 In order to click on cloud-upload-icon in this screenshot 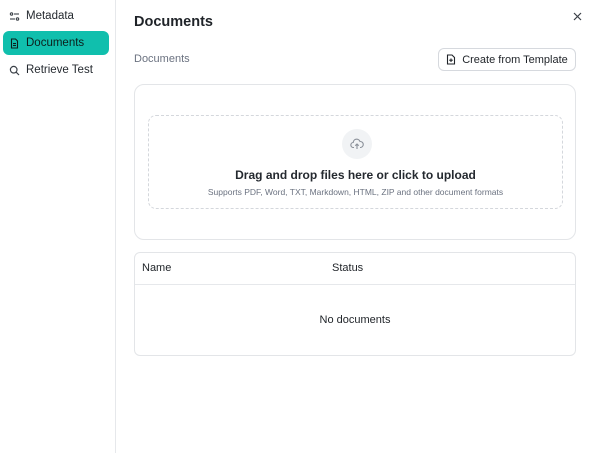, I will do `click(357, 144)`.